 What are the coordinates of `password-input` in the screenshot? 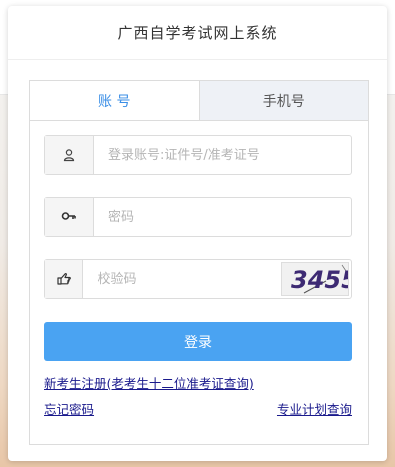 It's located at (222, 217).